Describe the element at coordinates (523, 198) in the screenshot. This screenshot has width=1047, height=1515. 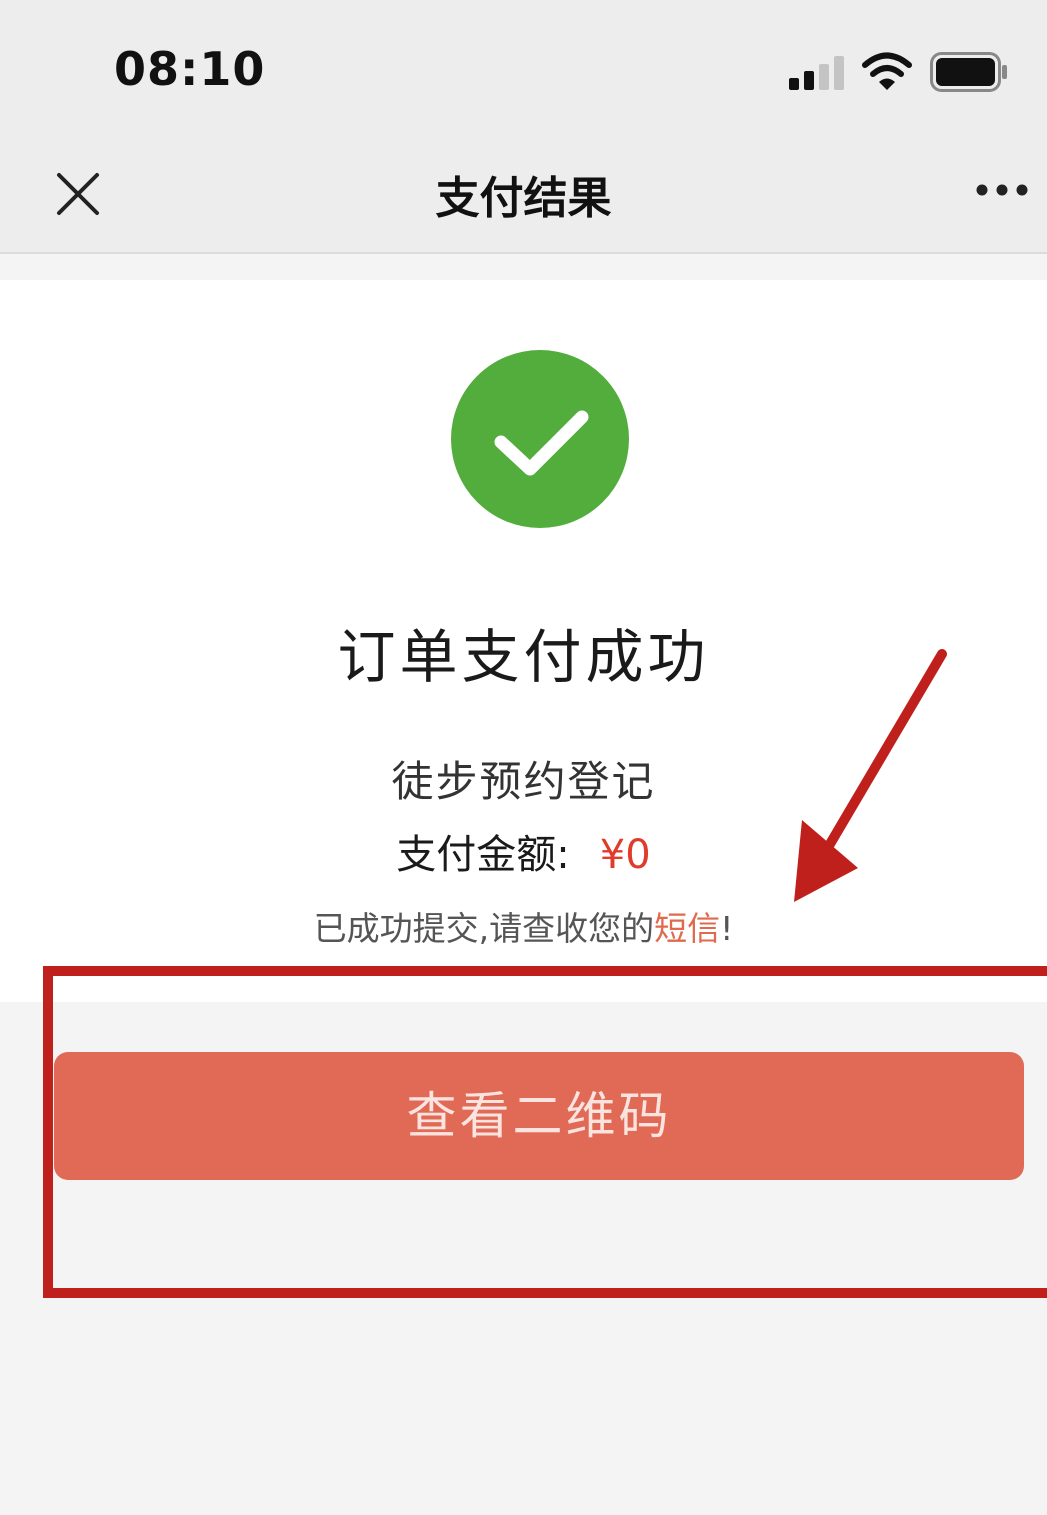
I see `page-title: 支付结果` at that location.